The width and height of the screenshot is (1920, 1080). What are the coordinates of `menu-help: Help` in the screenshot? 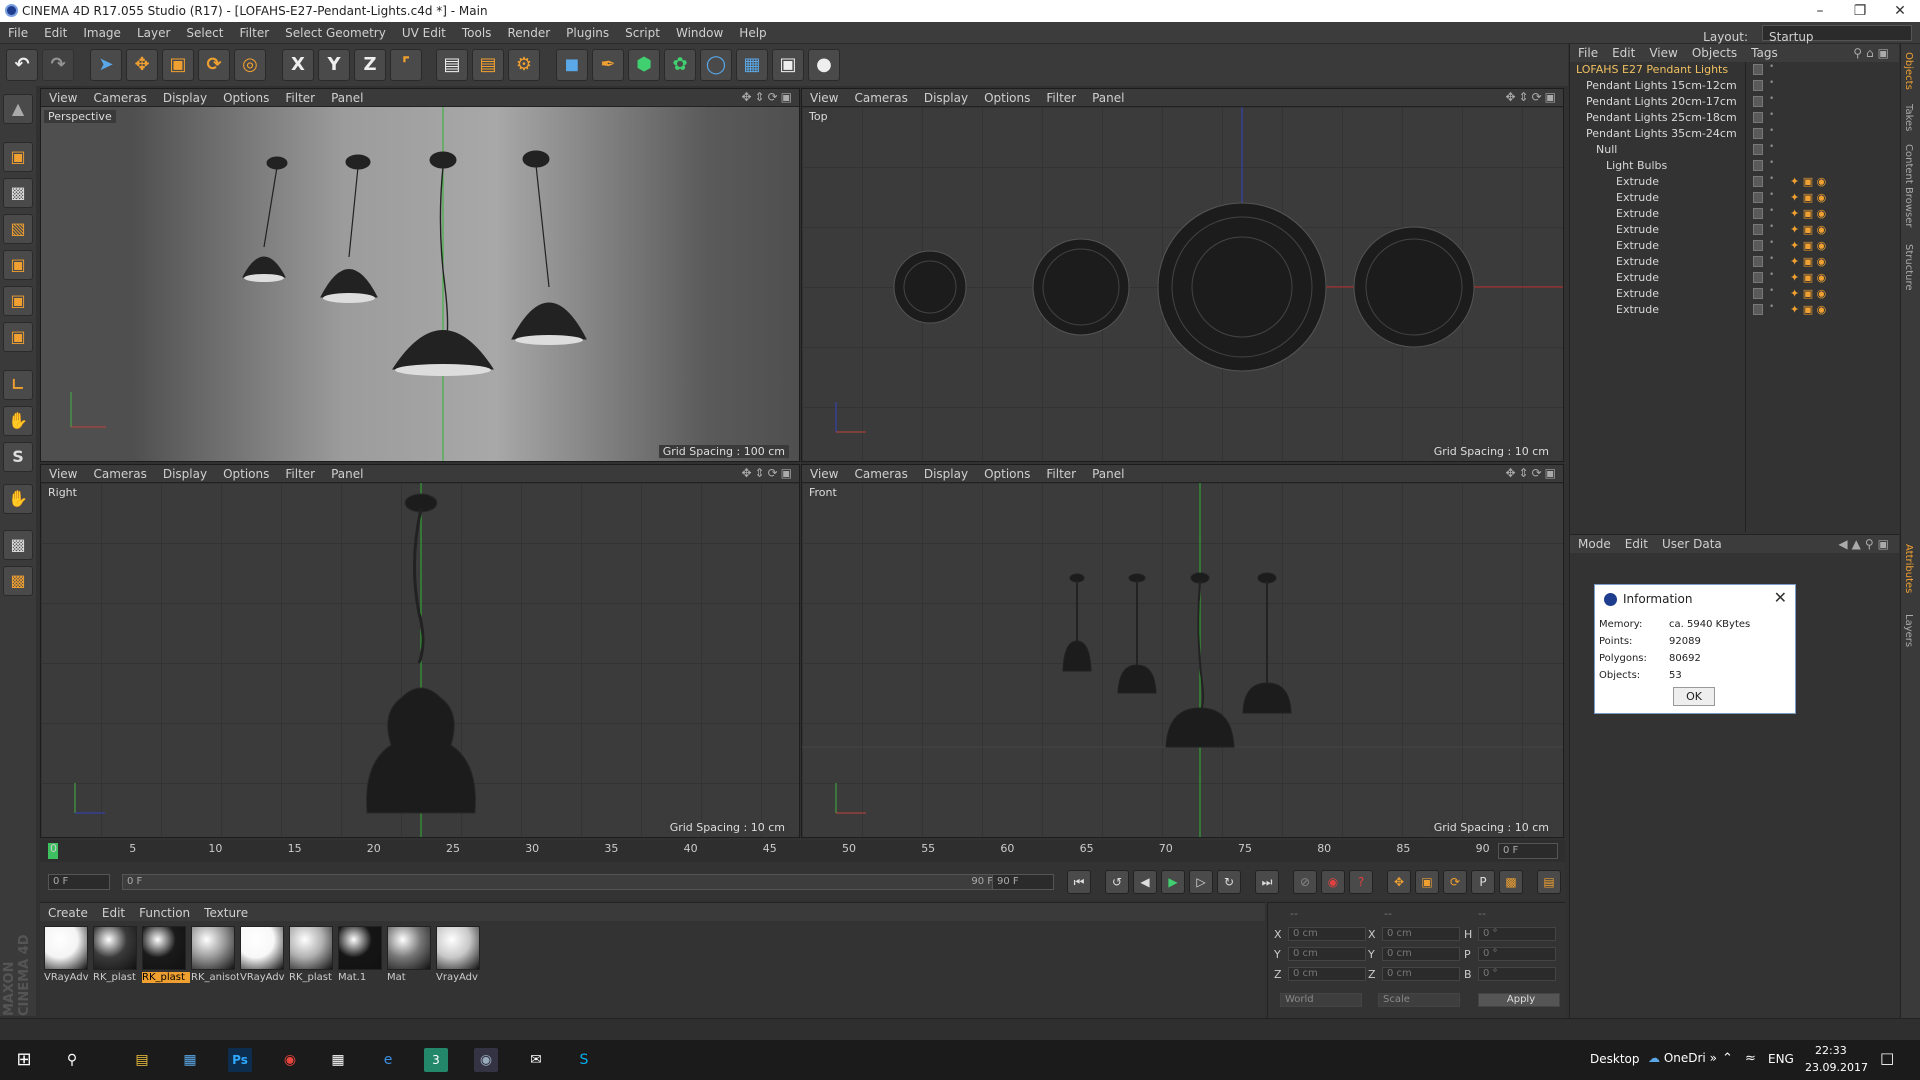 It's located at (752, 31).